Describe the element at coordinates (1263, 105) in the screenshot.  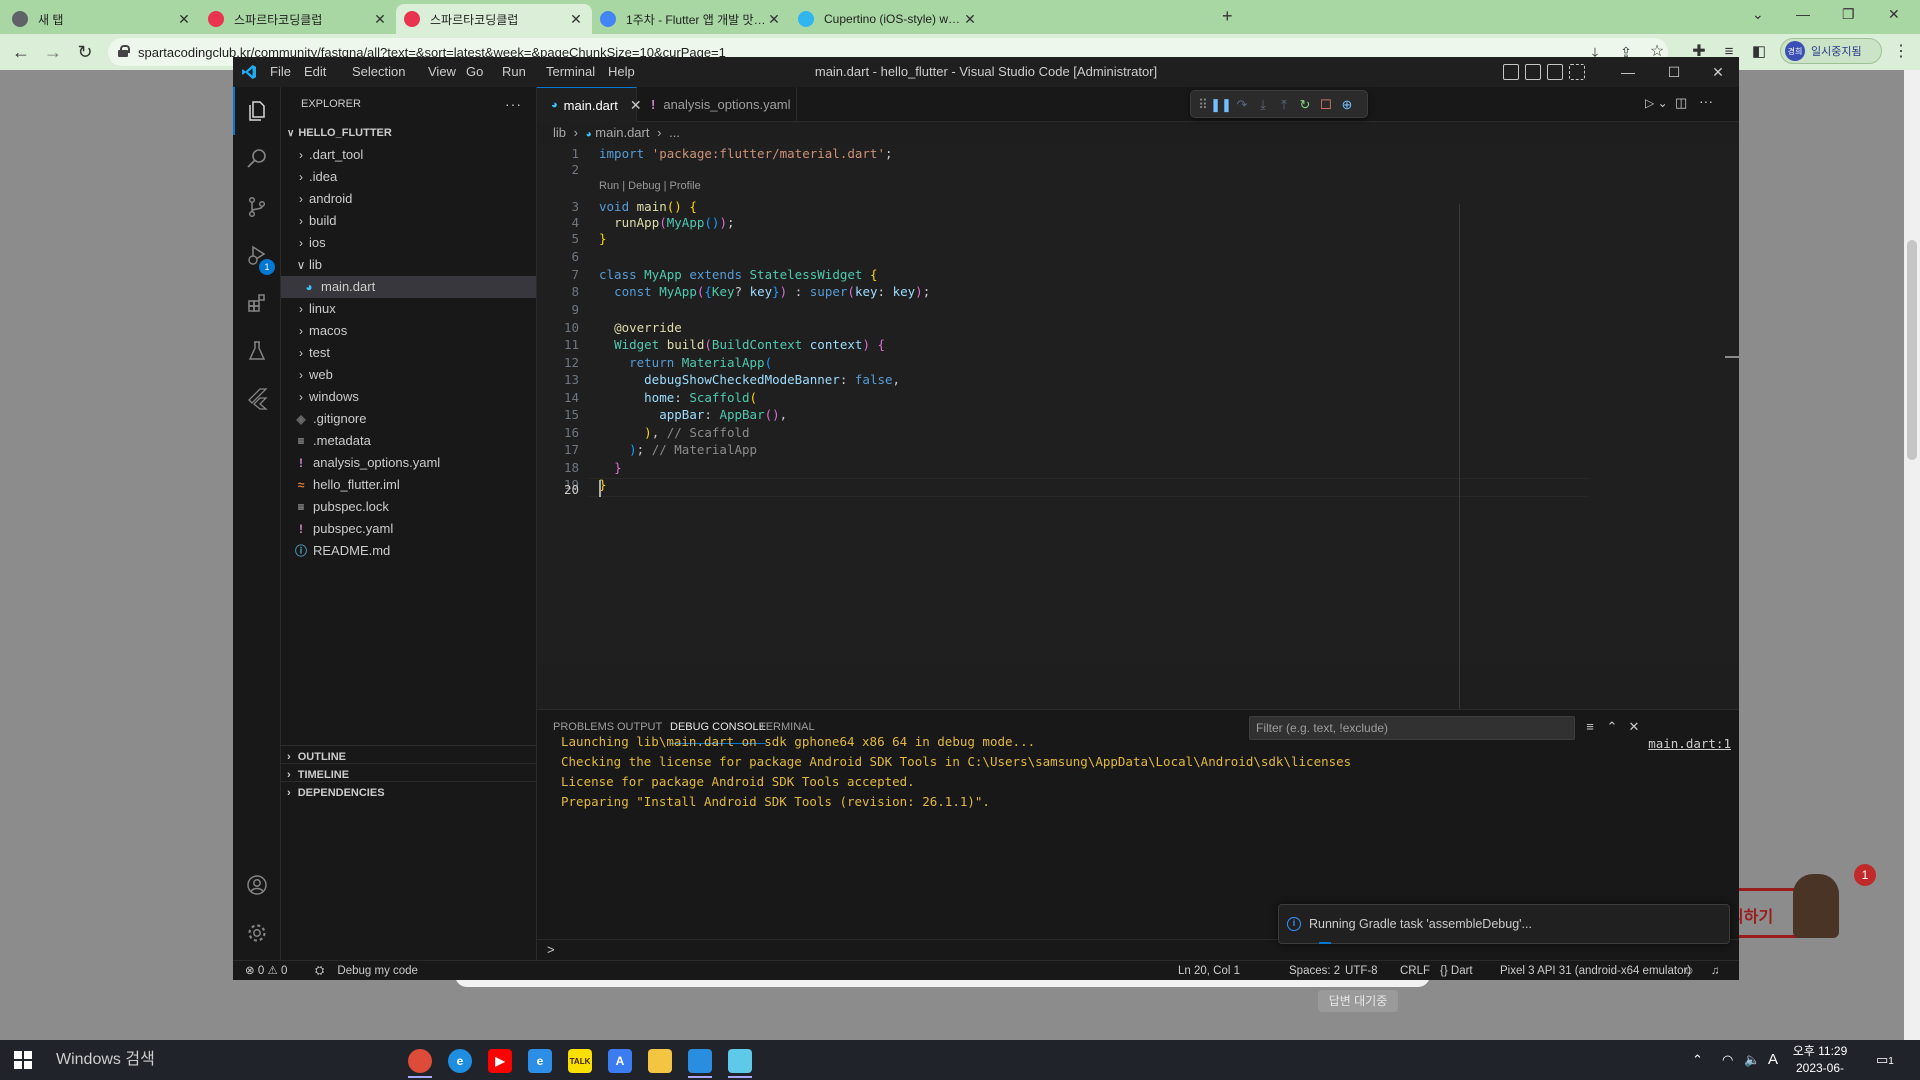
I see `step-into-icon: ⤓` at that location.